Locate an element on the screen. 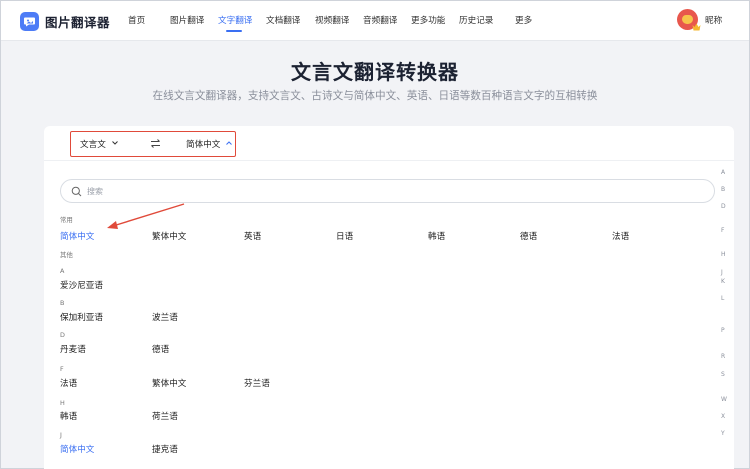 Image resolution: width=750 pixels, height=469 pixels. target-language-select: 简体中文 is located at coordinates (203, 144).